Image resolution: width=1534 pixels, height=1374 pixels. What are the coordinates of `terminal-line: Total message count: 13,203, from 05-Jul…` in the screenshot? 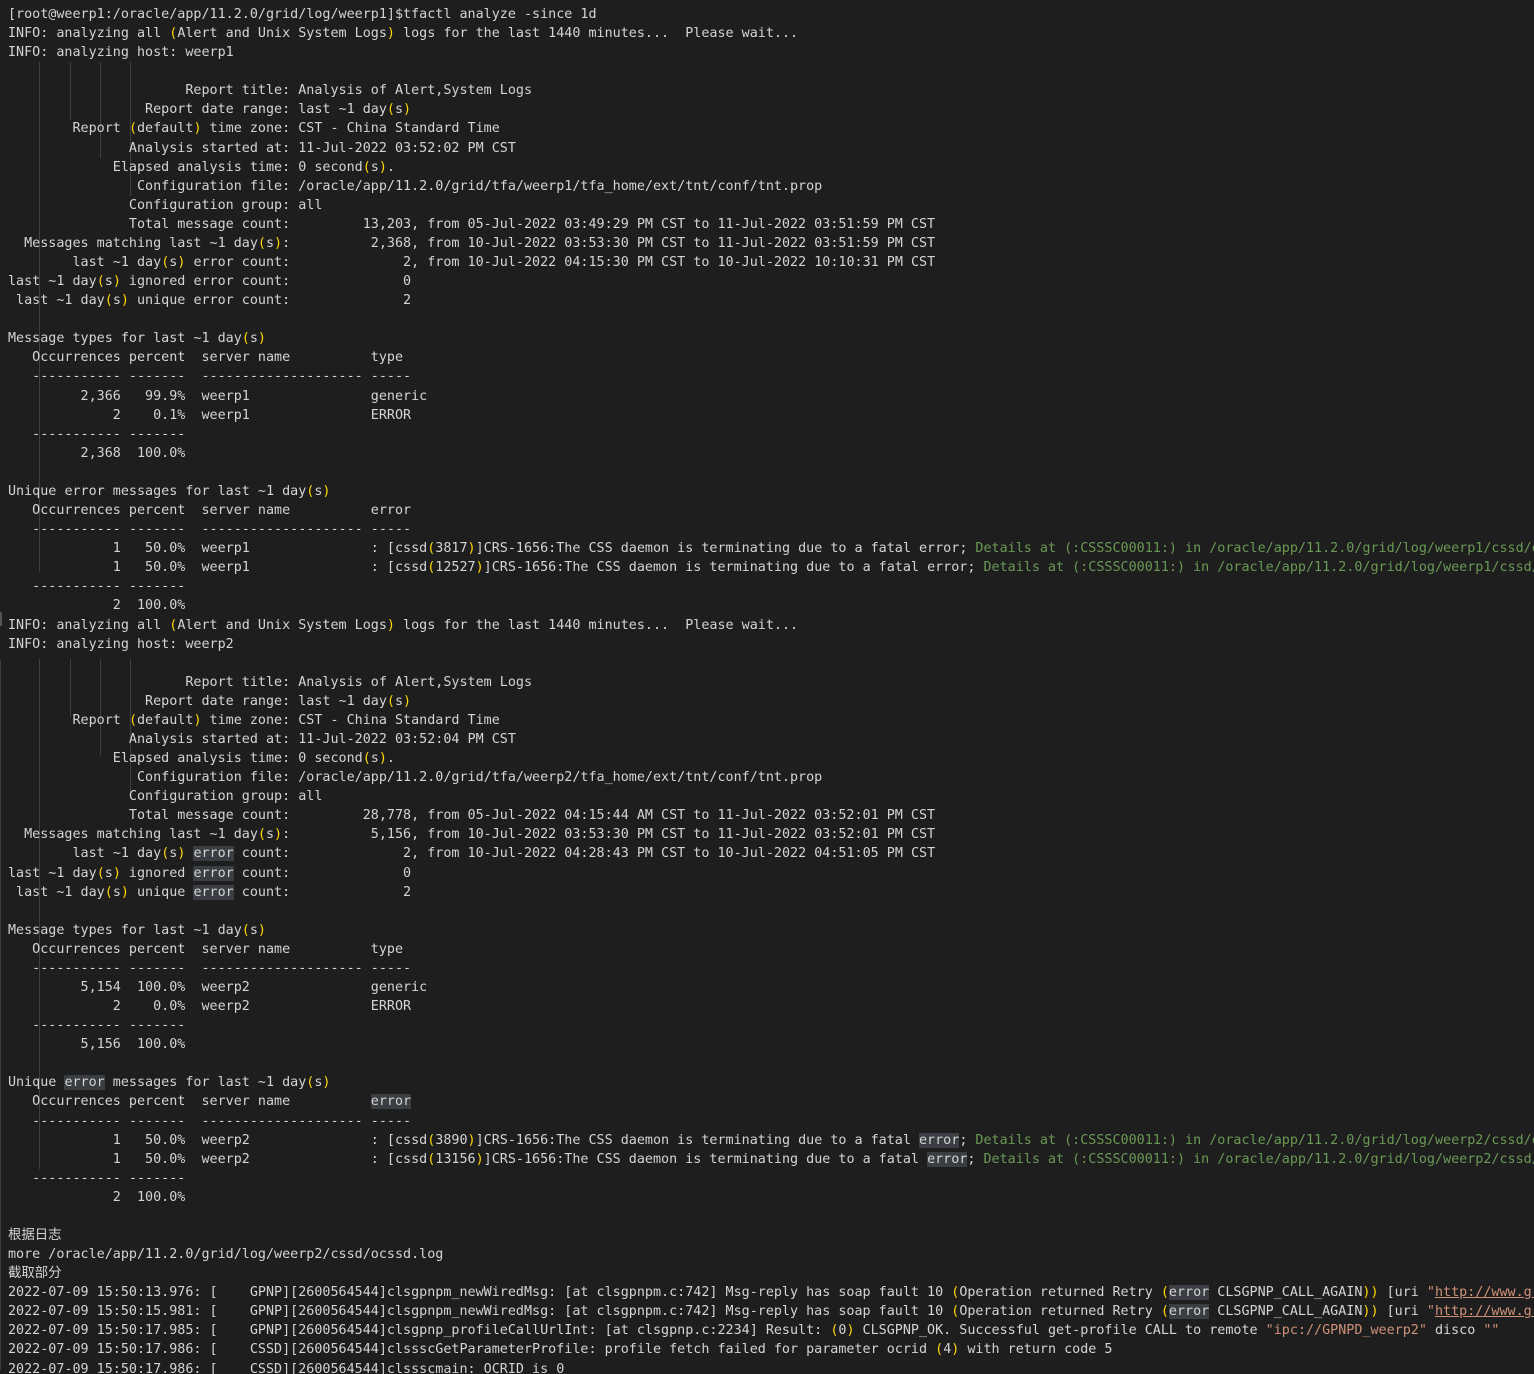 It's located at (472, 224).